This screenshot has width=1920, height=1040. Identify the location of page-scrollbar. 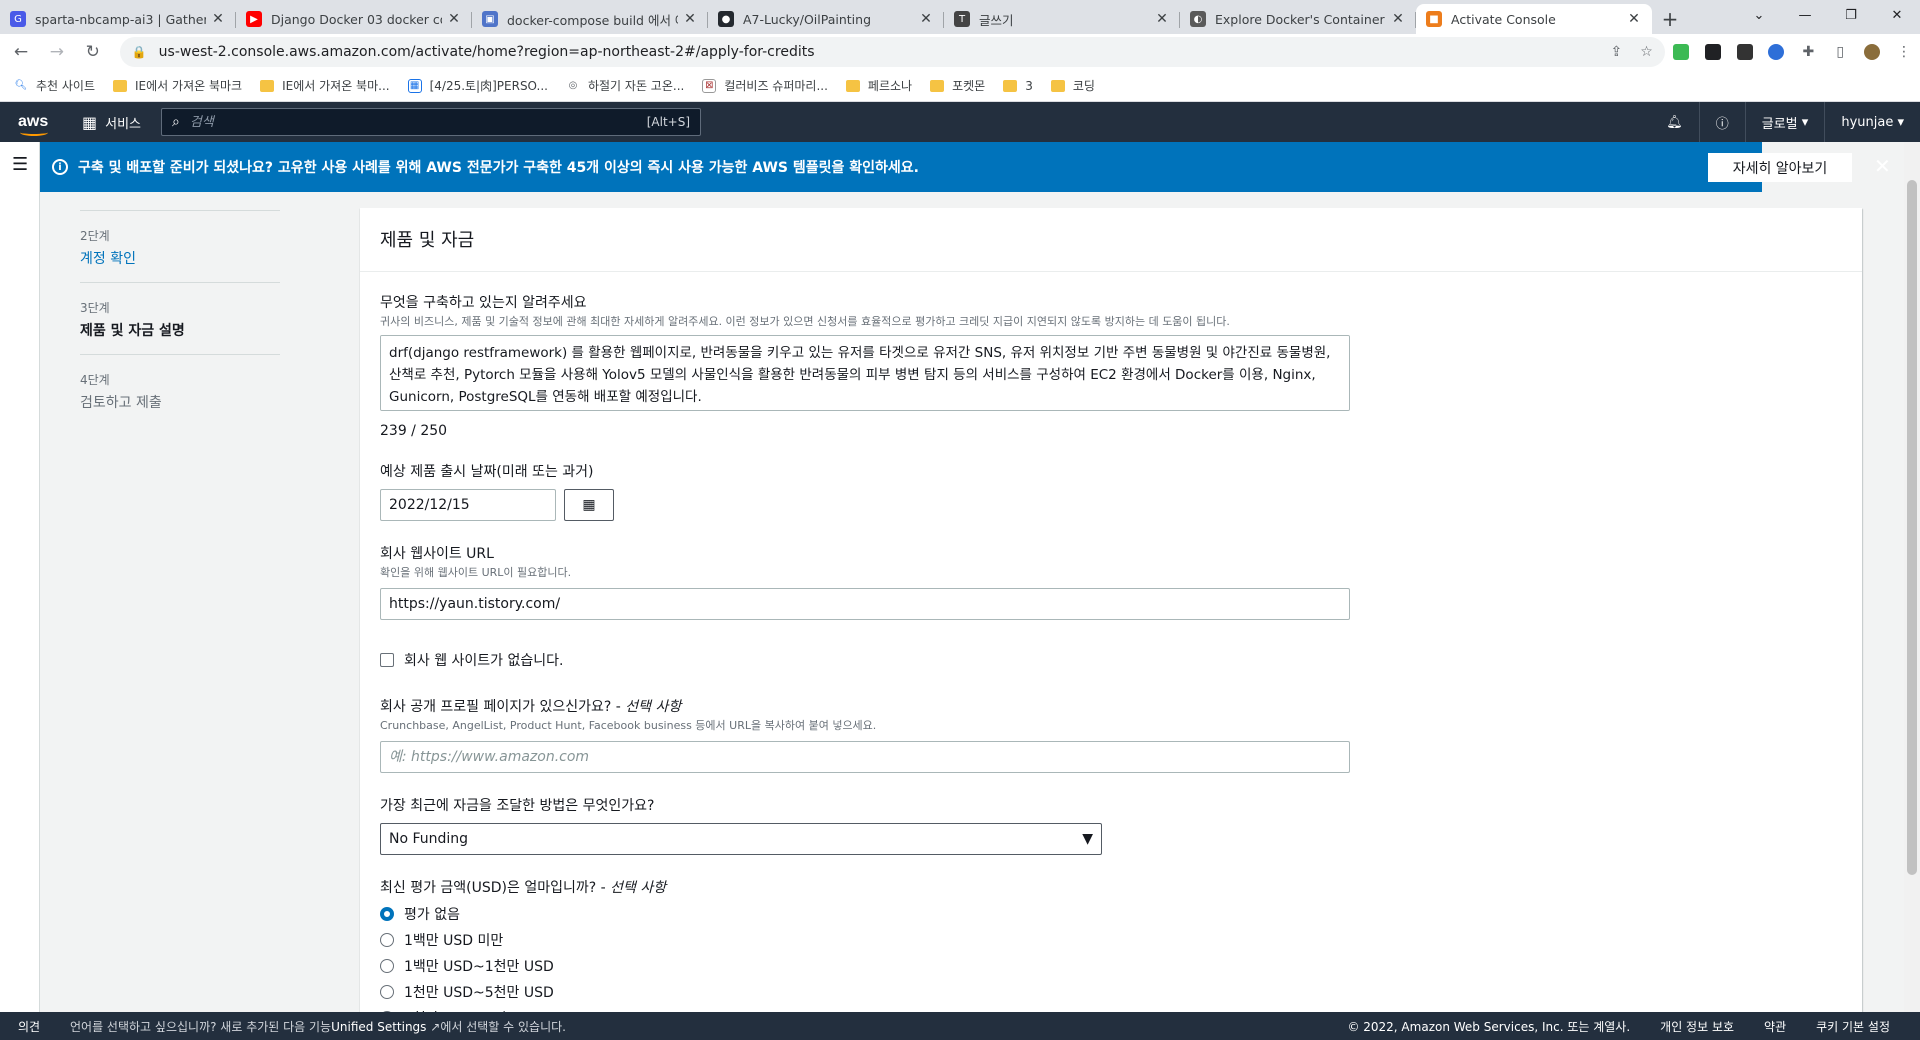
(1912, 577).